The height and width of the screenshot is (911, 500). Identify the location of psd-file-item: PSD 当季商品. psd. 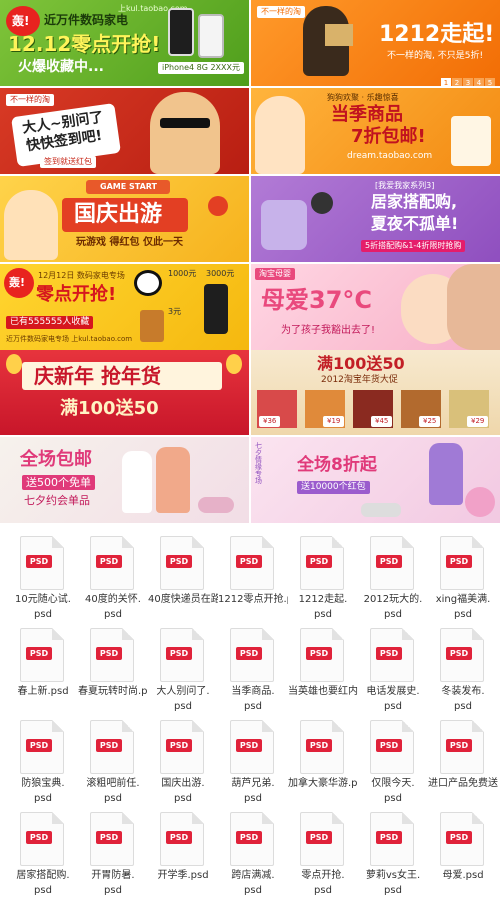
(253, 666).